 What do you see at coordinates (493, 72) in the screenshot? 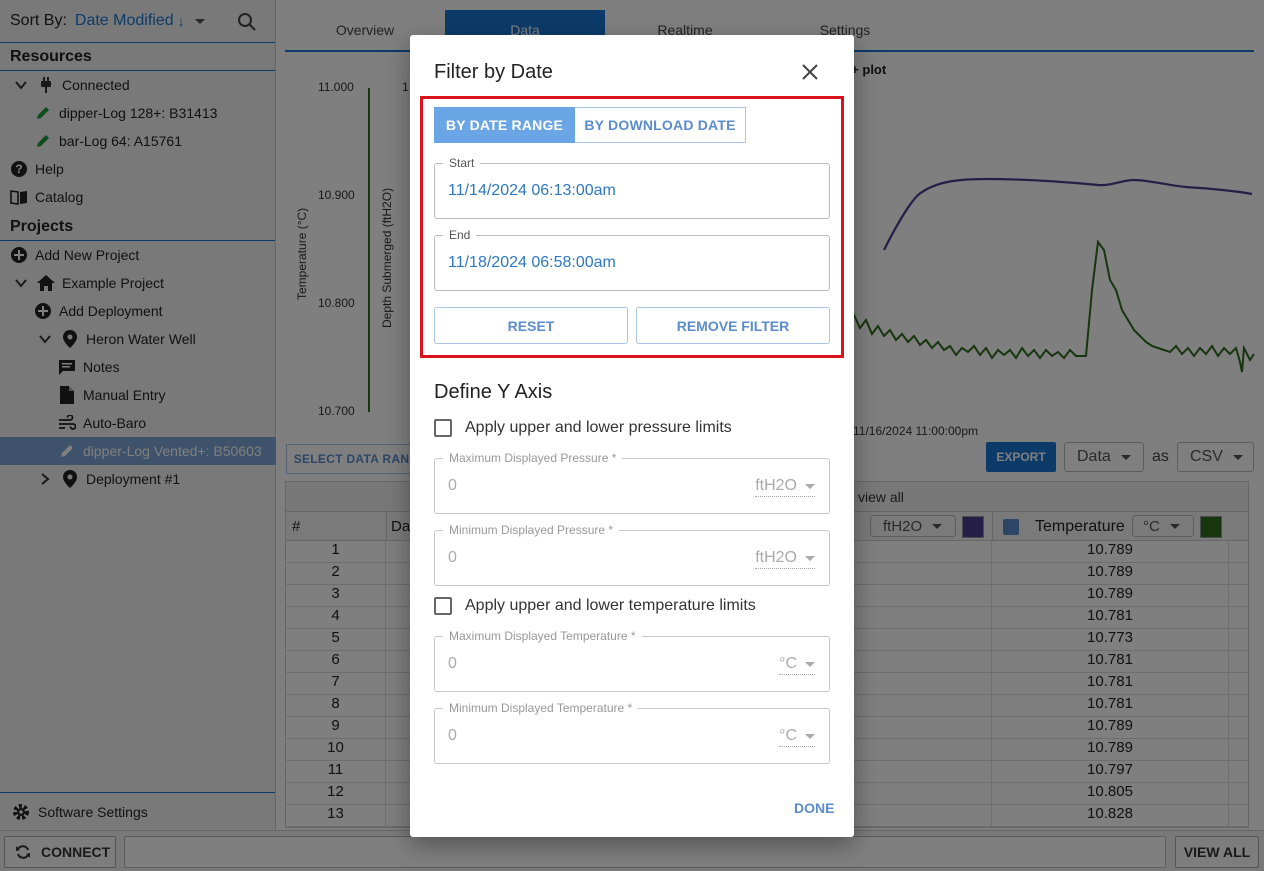
I see `dialog-title: Filter by Date` at bounding box center [493, 72].